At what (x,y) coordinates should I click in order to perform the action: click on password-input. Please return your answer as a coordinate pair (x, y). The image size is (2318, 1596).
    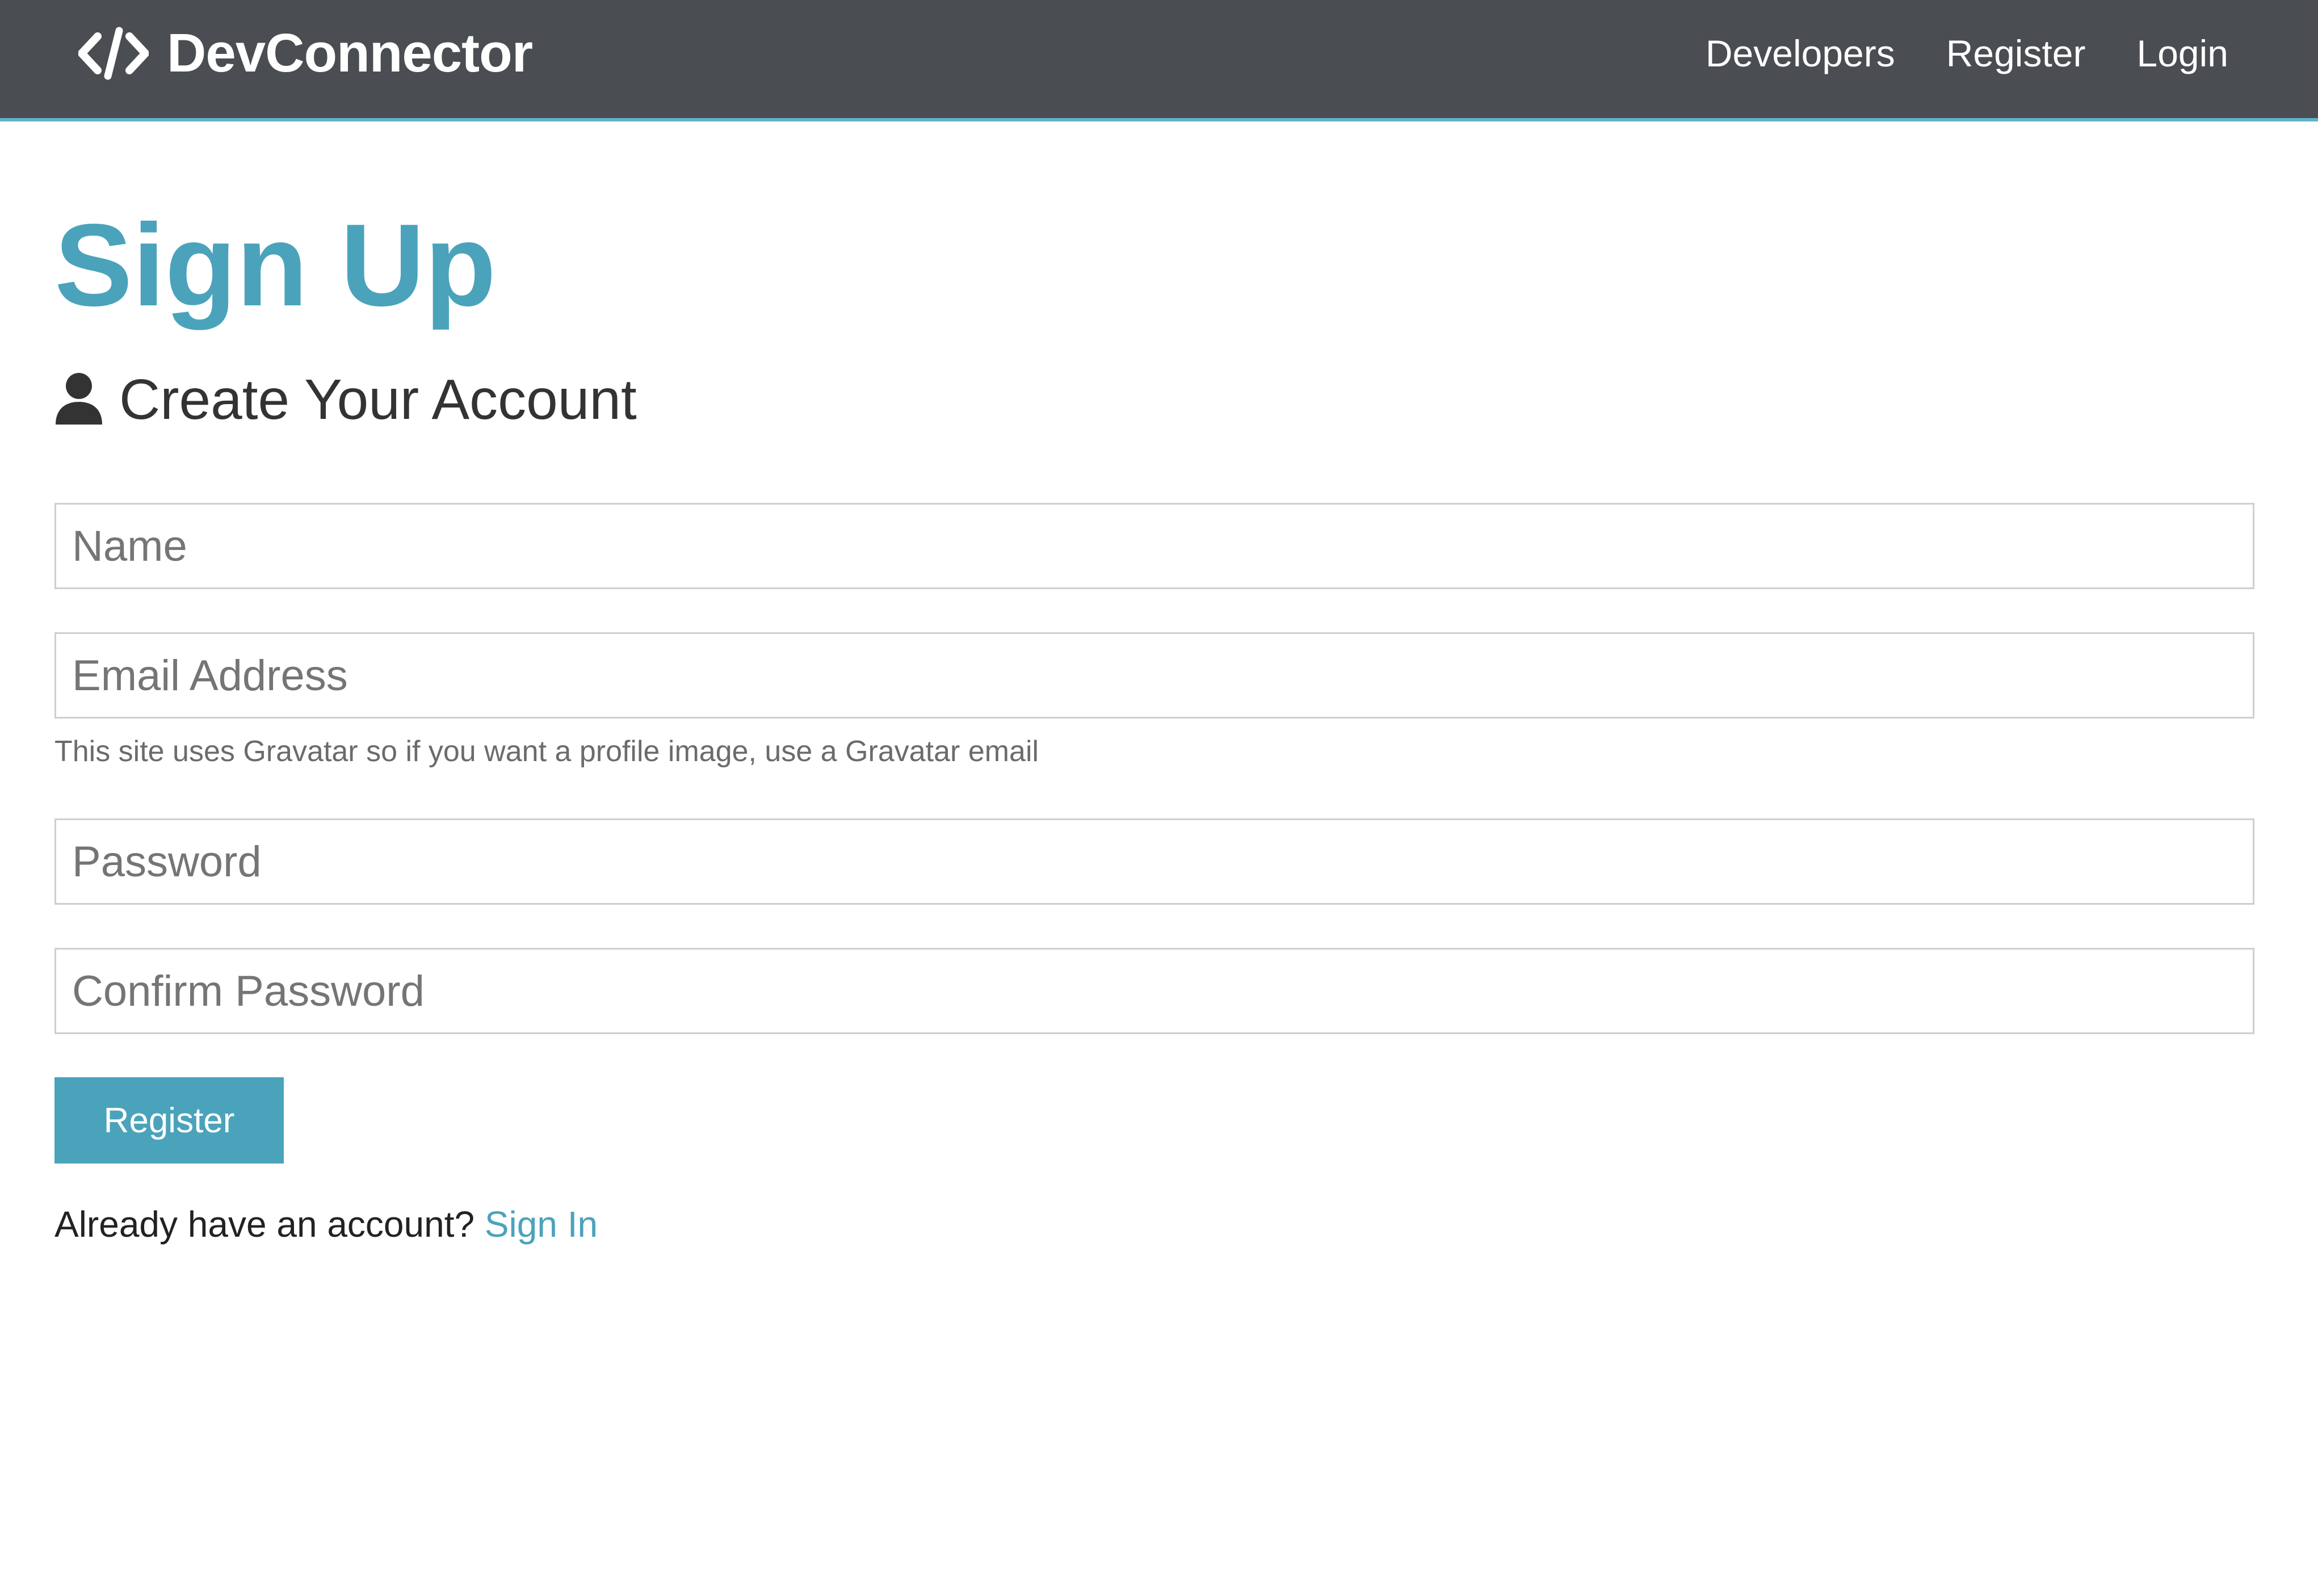
    Looking at the image, I should click on (1154, 861).